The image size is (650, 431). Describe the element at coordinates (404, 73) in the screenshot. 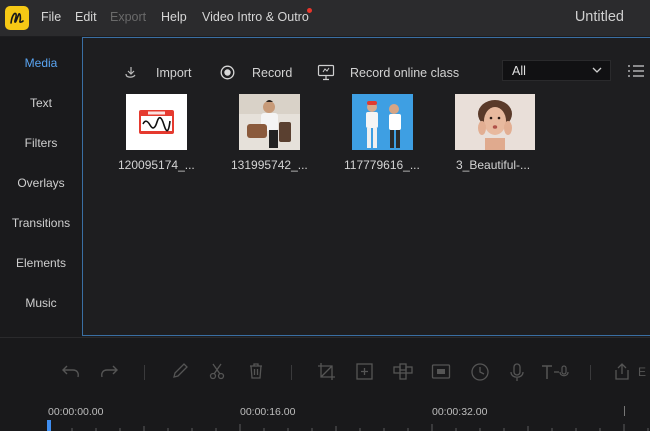

I see `record-online-class-button: Record online class` at that location.